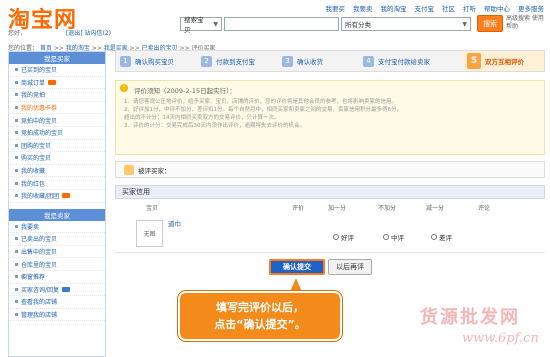  Describe the element at coordinates (33, 184) in the screenshot. I see `sidebar-item-label: 我的红包` at that location.